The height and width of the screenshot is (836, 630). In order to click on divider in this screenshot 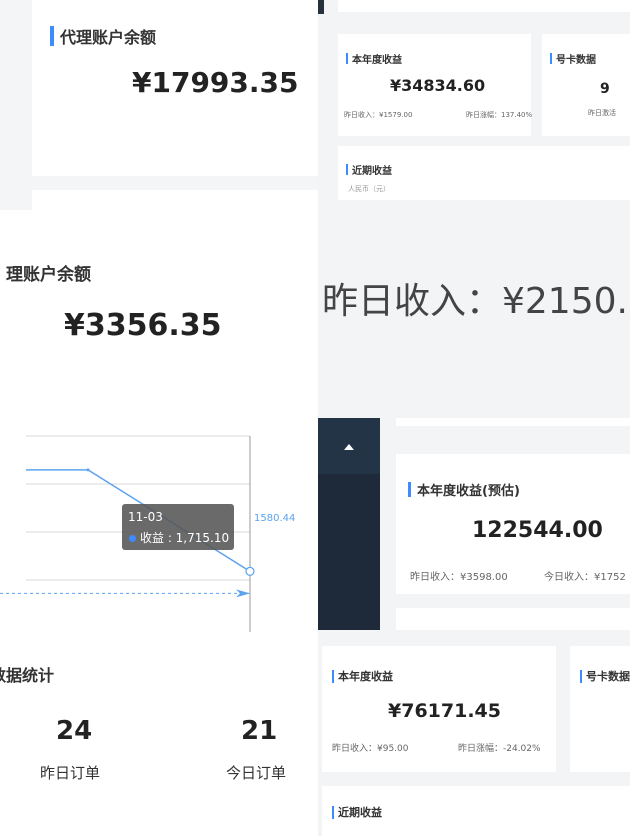, I will do `click(321, 7)`.